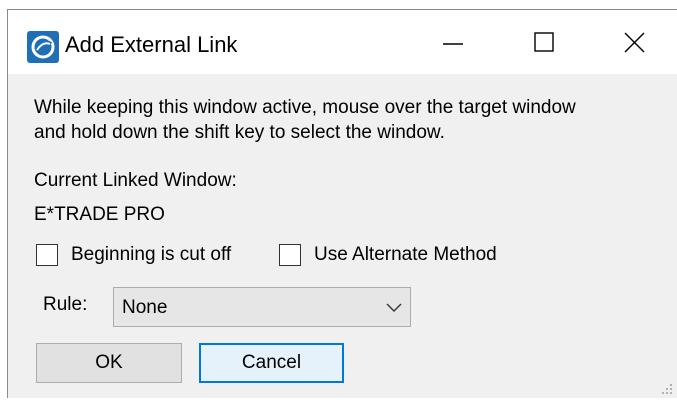 This screenshot has width=677, height=400. I want to click on close-icon, so click(634, 42).